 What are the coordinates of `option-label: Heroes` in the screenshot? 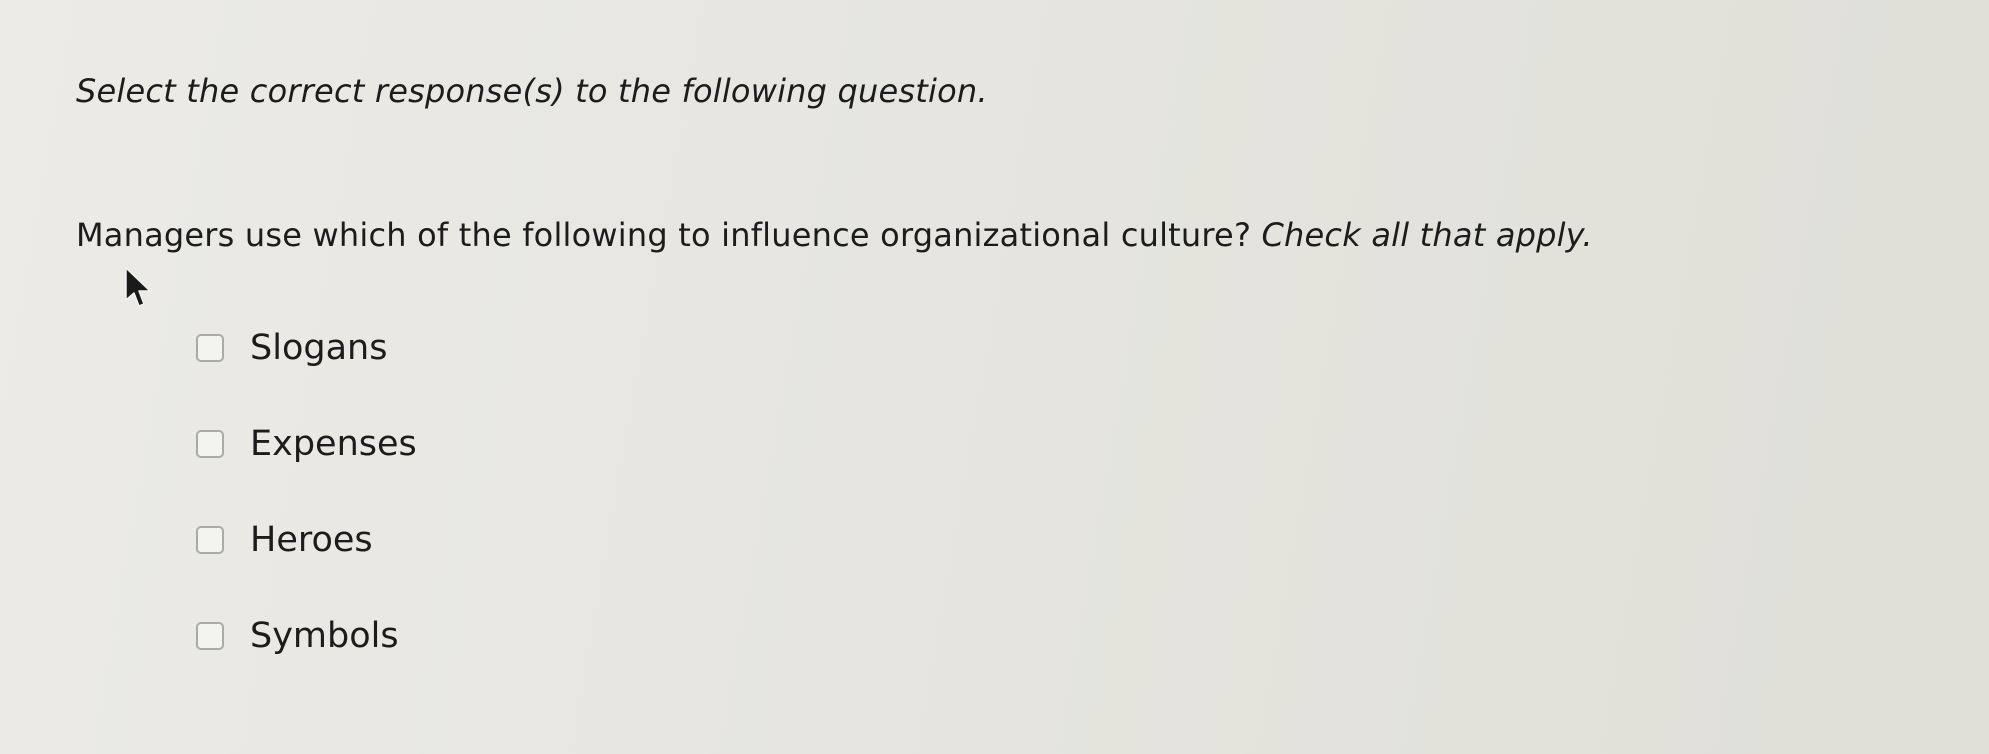 It's located at (311, 540).